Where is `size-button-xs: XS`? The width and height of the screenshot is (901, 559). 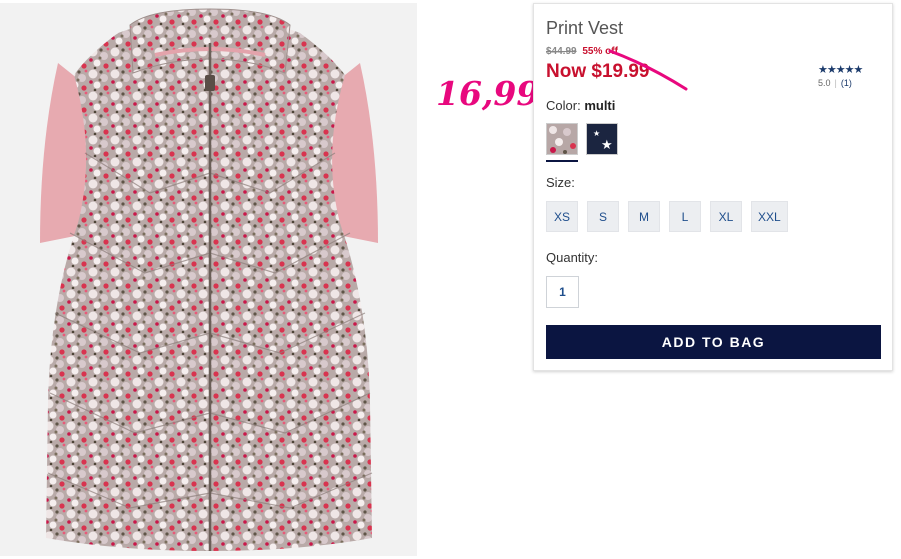 size-button-xs: XS is located at coordinates (562, 216).